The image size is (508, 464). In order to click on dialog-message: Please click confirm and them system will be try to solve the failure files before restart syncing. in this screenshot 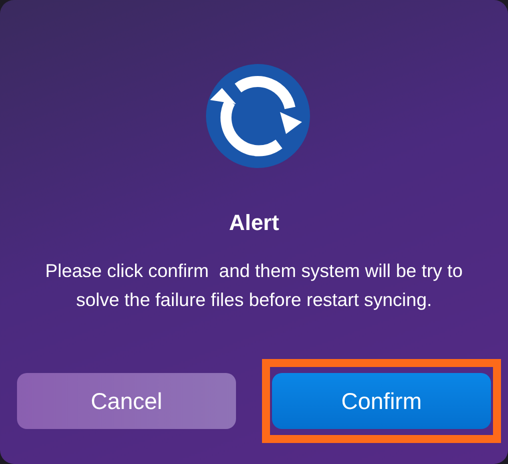, I will do `click(254, 285)`.